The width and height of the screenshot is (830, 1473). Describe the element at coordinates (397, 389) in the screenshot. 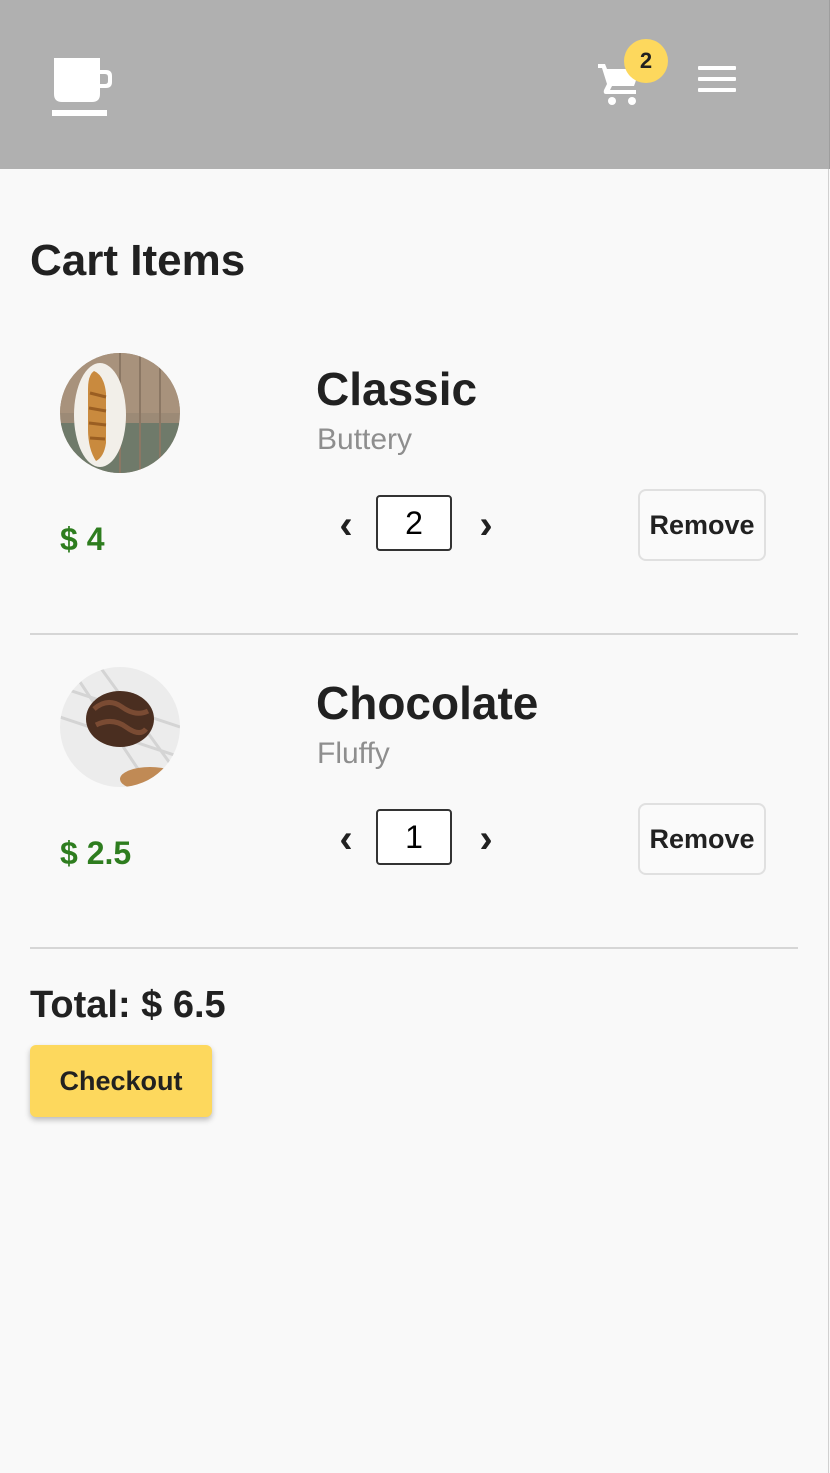

I see `item-name: Classic` at that location.